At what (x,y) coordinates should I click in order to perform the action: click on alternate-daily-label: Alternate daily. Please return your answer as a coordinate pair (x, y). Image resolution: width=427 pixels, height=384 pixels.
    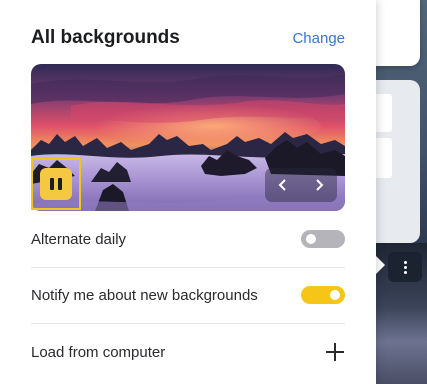
    Looking at the image, I should click on (79, 239).